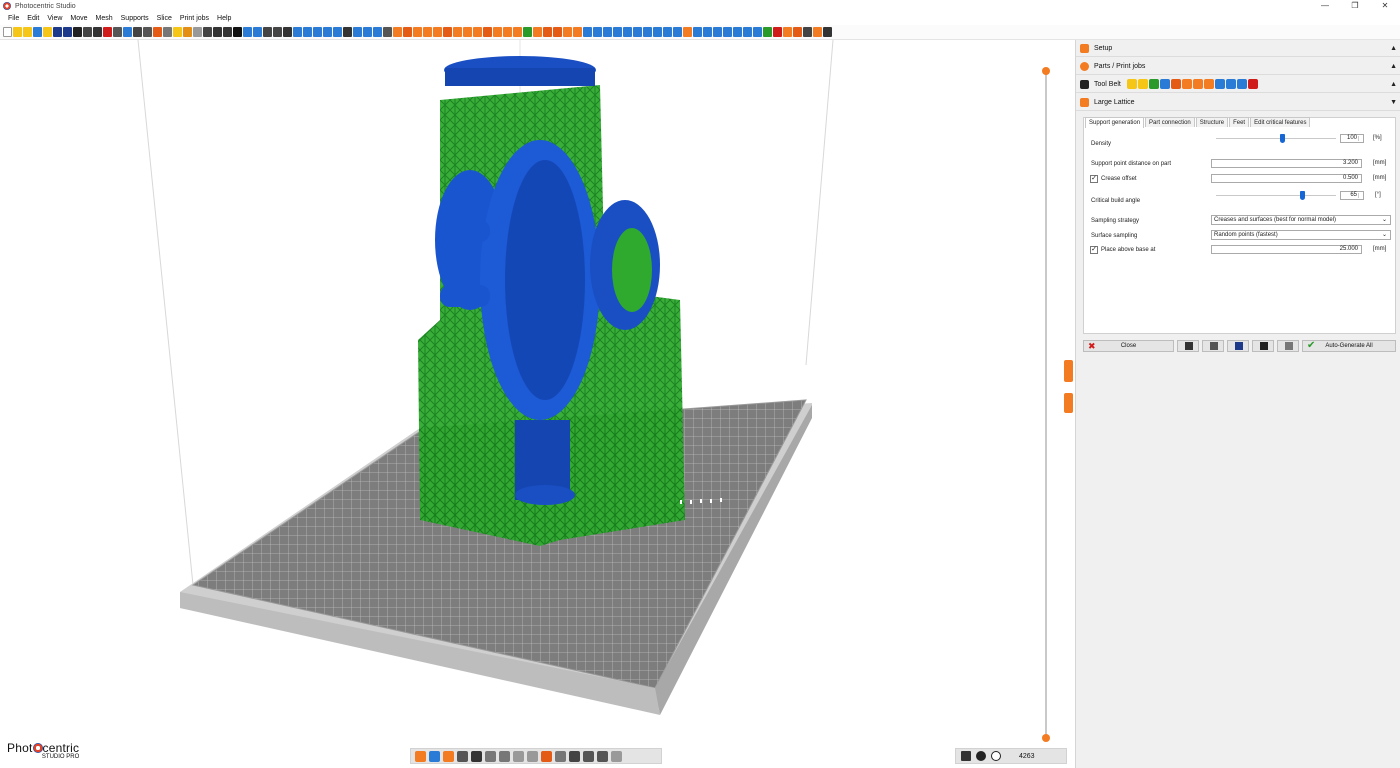  I want to click on menu-supports: Supports, so click(135, 18).